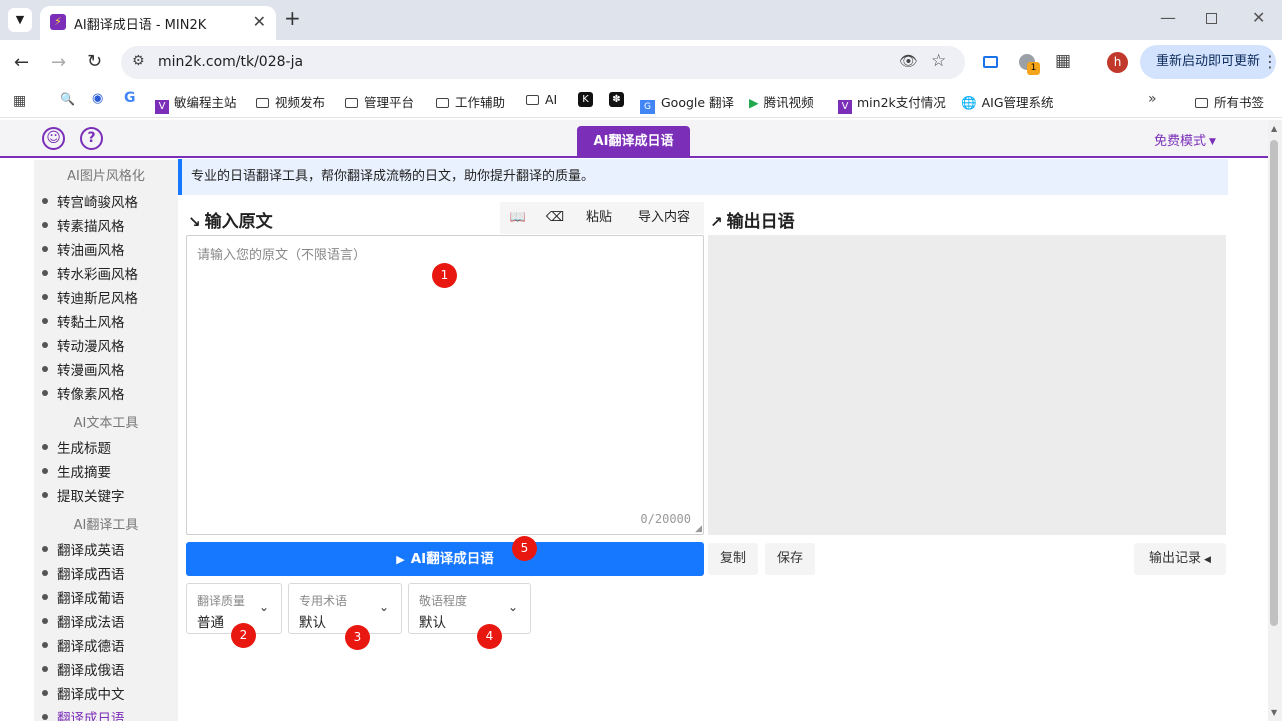 This screenshot has width=1282, height=721. What do you see at coordinates (106, 525) in the screenshot?
I see `sidebar-section-translate: AI翻译工具` at bounding box center [106, 525].